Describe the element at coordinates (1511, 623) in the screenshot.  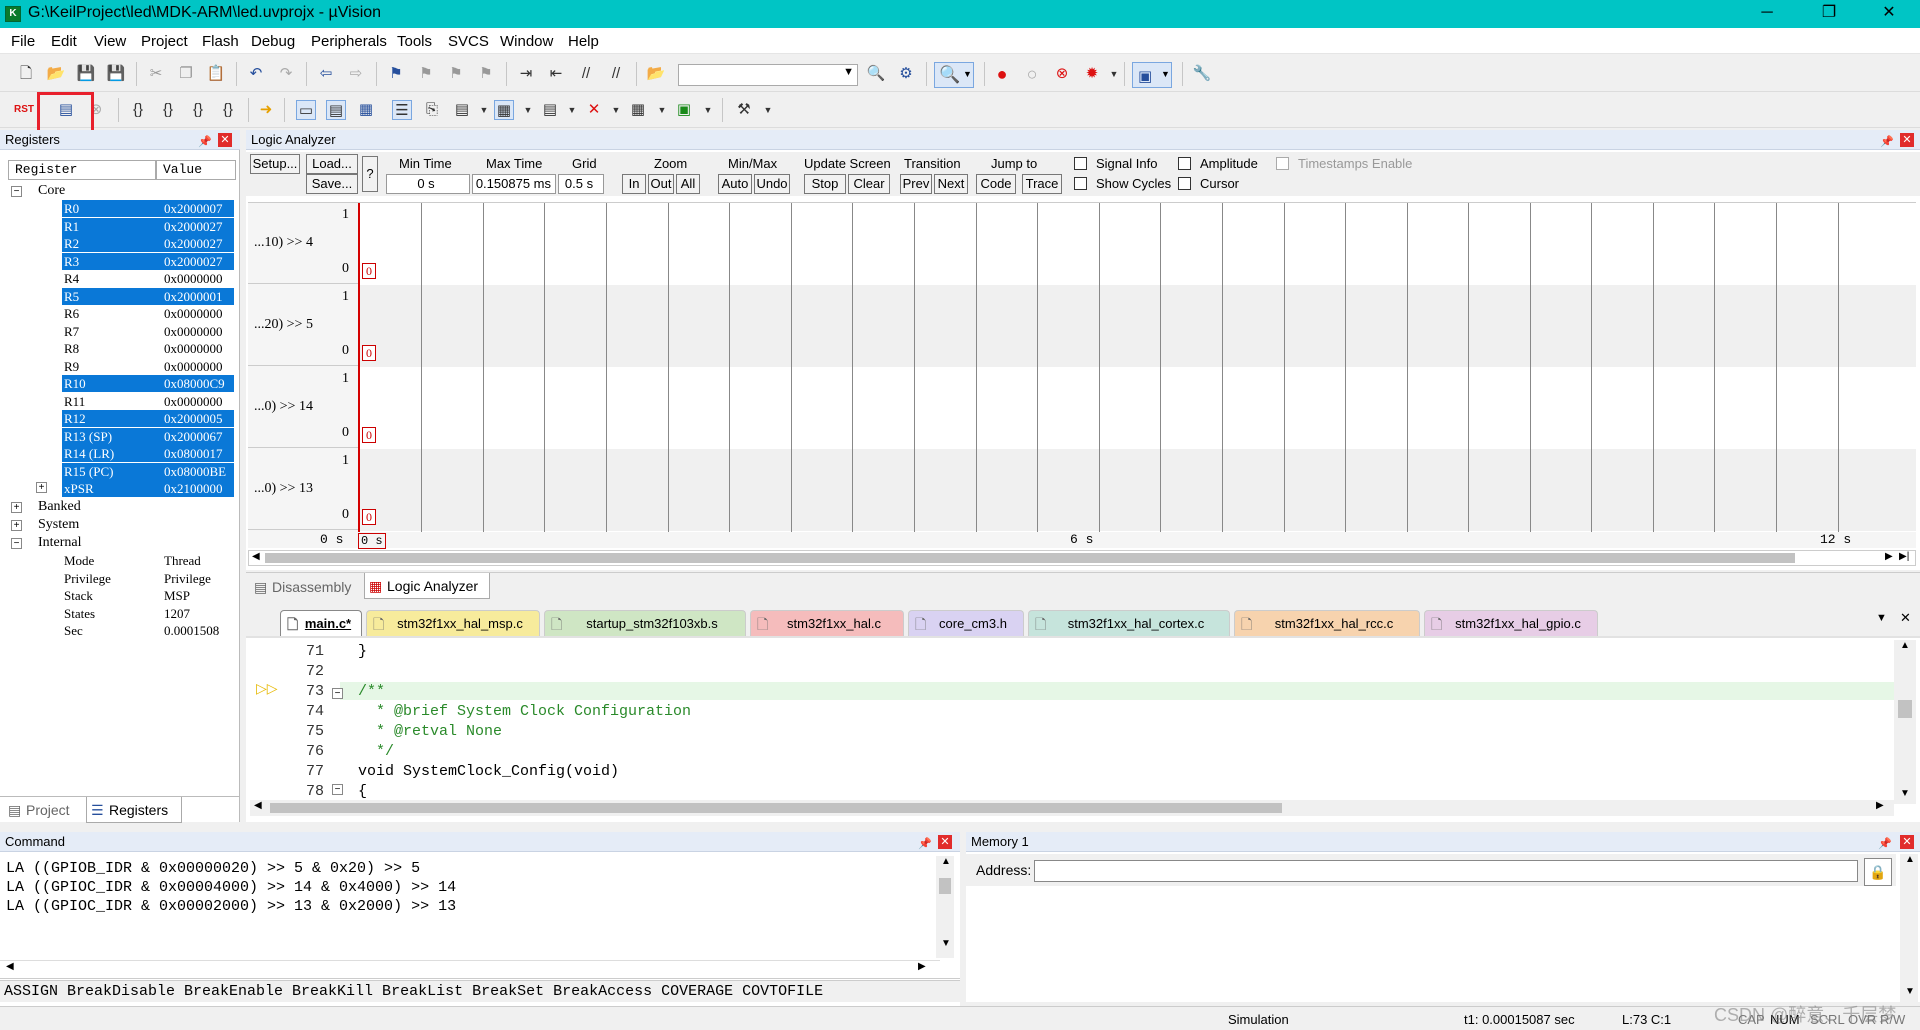
I see `file-tab: 🗋 stm32f1xx_hal_gpio.c` at that location.